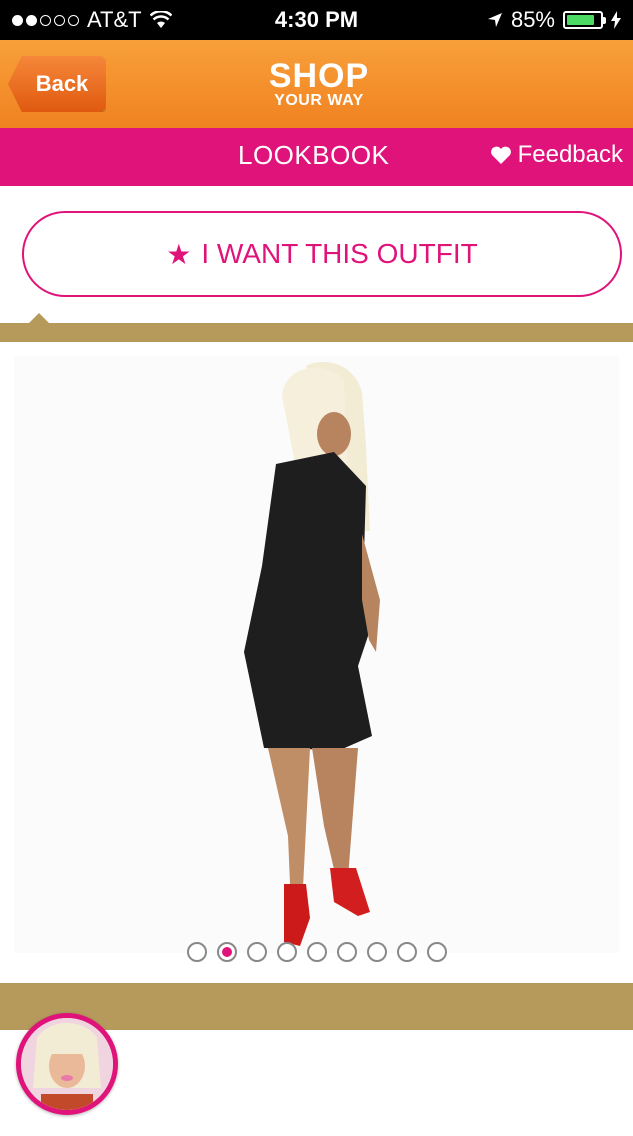  I want to click on want-outfit-label: I WANT THIS OUTFIT, so click(339, 253).